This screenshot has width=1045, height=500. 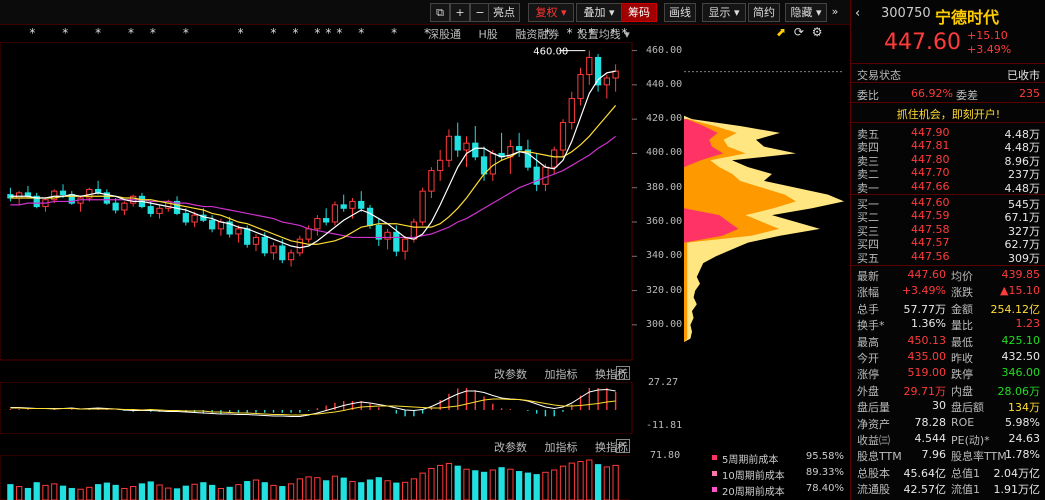 I want to click on book-price: 447.57, so click(x=930, y=243).